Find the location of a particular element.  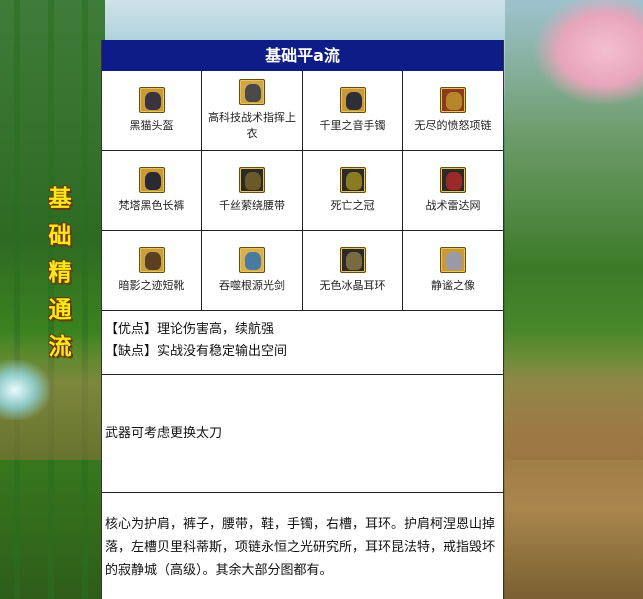

side-title-char: 精 is located at coordinates (60, 273).